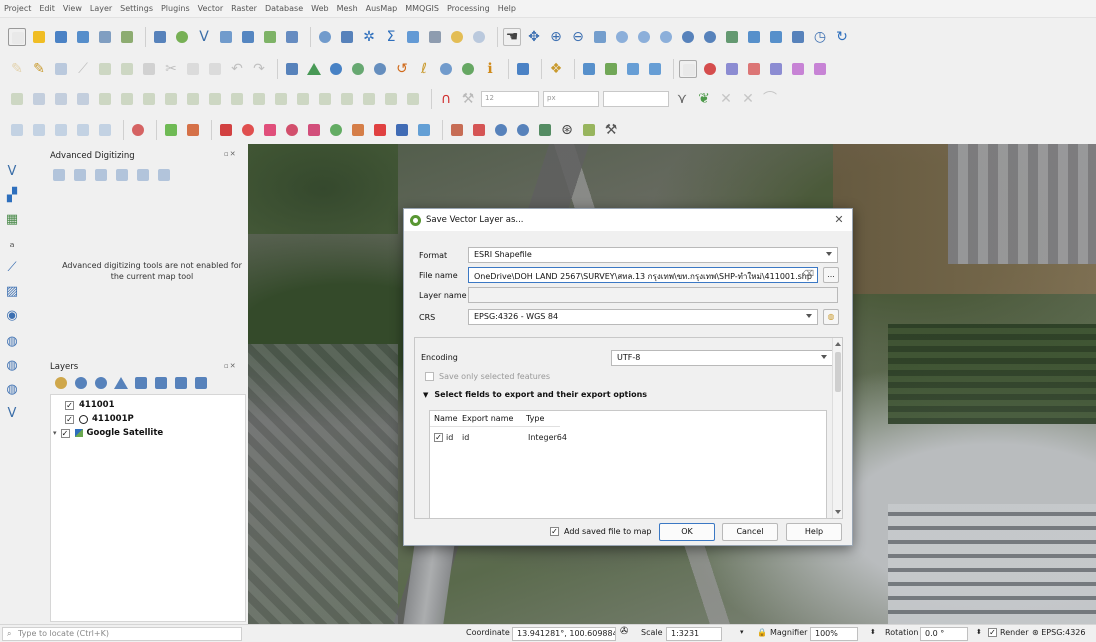 The height and width of the screenshot is (642, 1096). Describe the element at coordinates (171, 99) in the screenshot. I see `add-part-icon` at that location.